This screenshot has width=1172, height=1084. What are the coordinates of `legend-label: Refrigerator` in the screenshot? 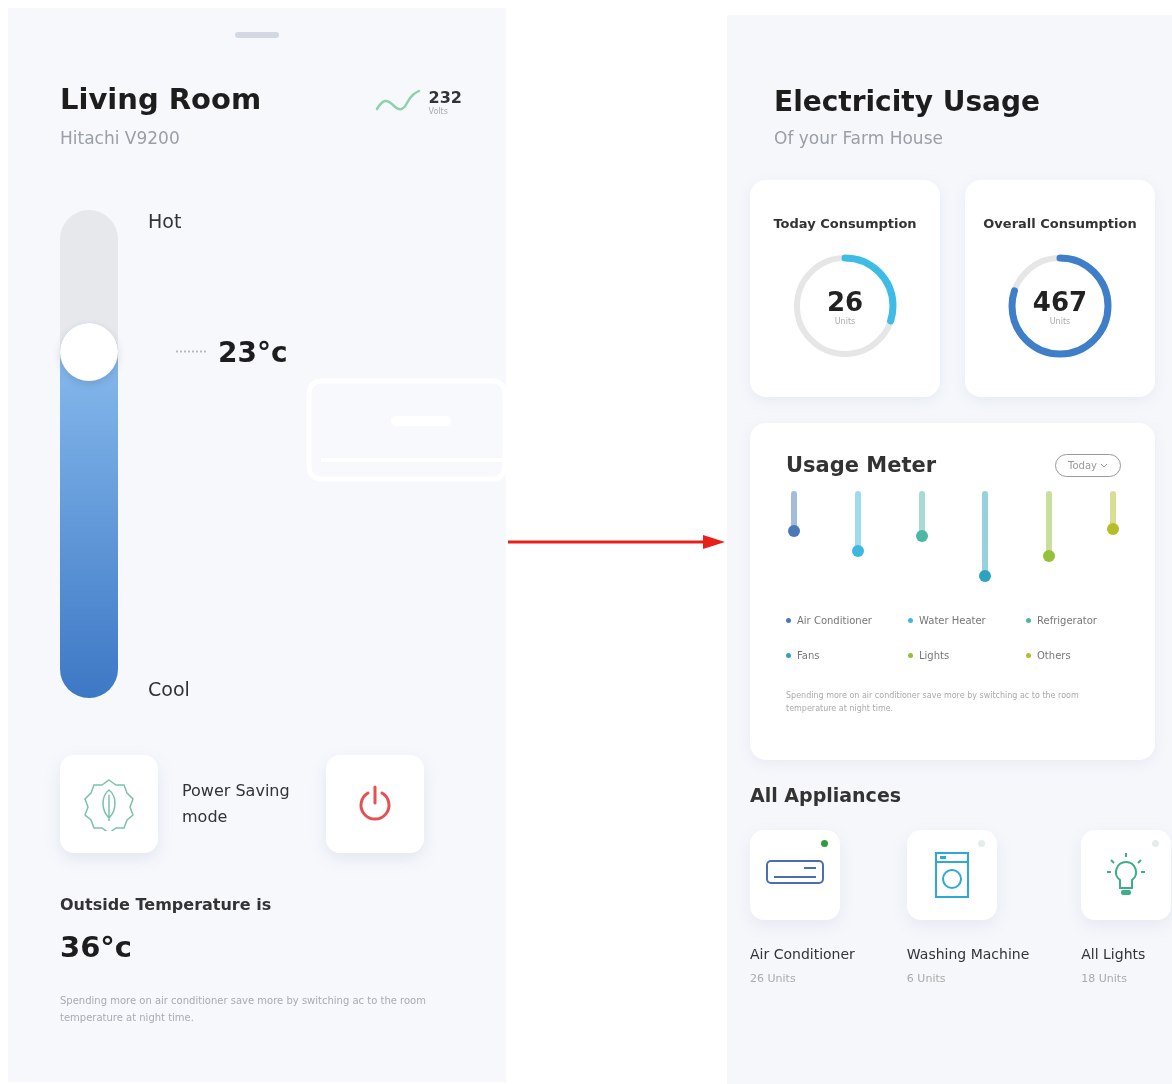 It's located at (1067, 620).